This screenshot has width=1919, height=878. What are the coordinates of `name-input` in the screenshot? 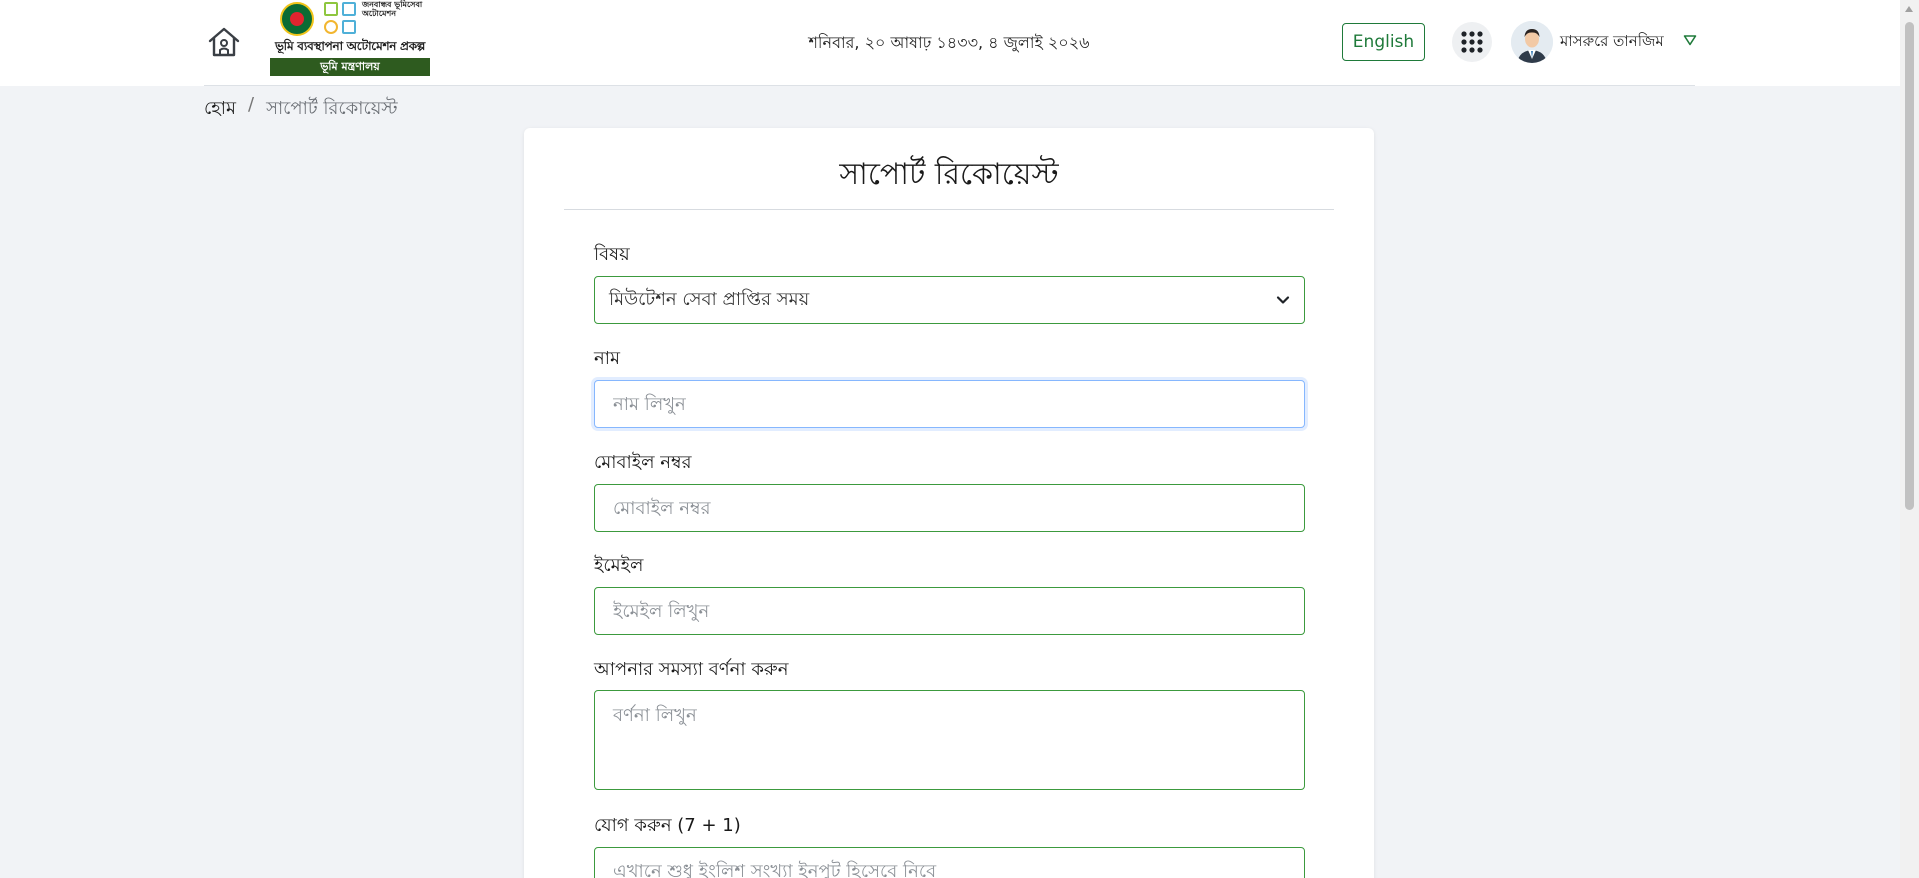 It's located at (949, 404).